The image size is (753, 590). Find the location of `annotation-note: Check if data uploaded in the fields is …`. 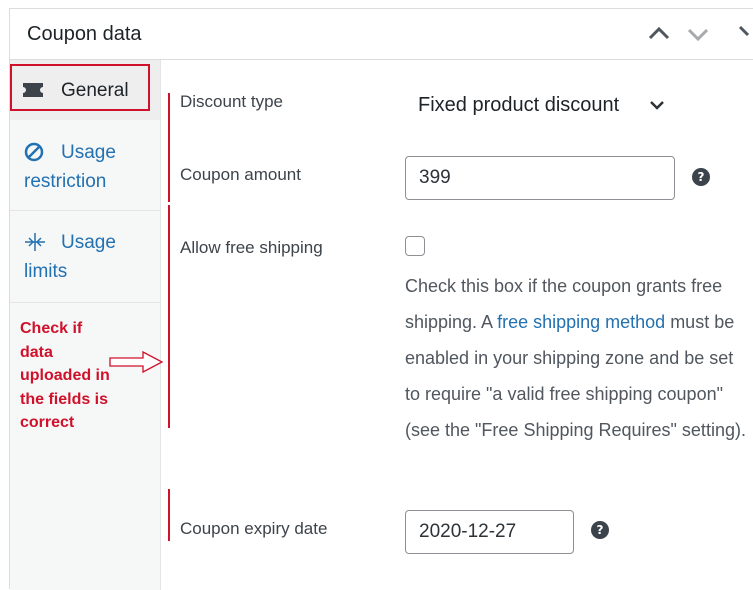

annotation-note: Check if data uploaded in the fields is … is located at coordinates (75, 376).